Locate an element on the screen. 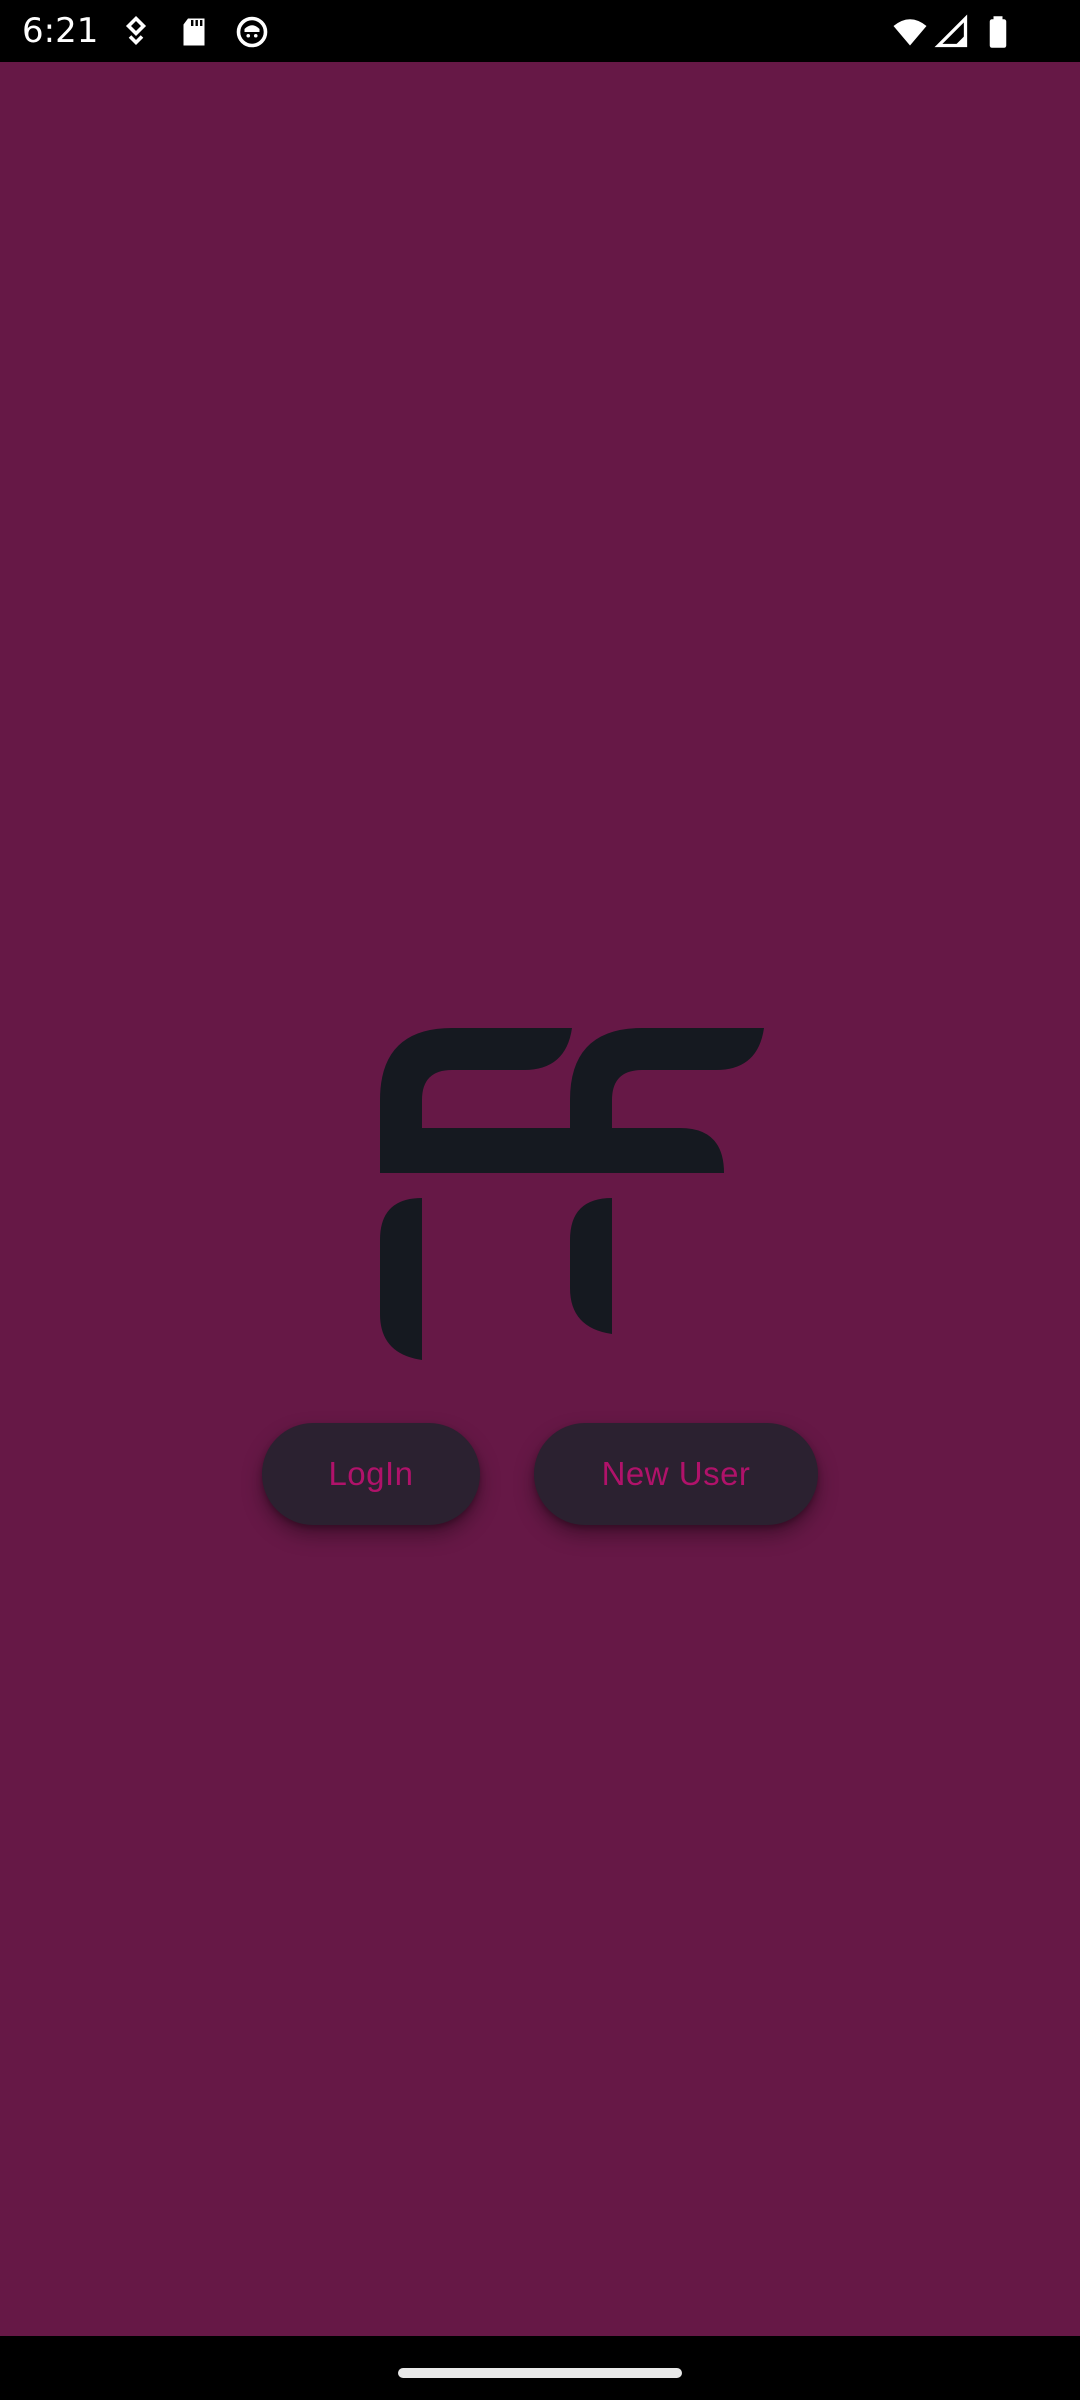  location-pin-icon is located at coordinates (136, 30).